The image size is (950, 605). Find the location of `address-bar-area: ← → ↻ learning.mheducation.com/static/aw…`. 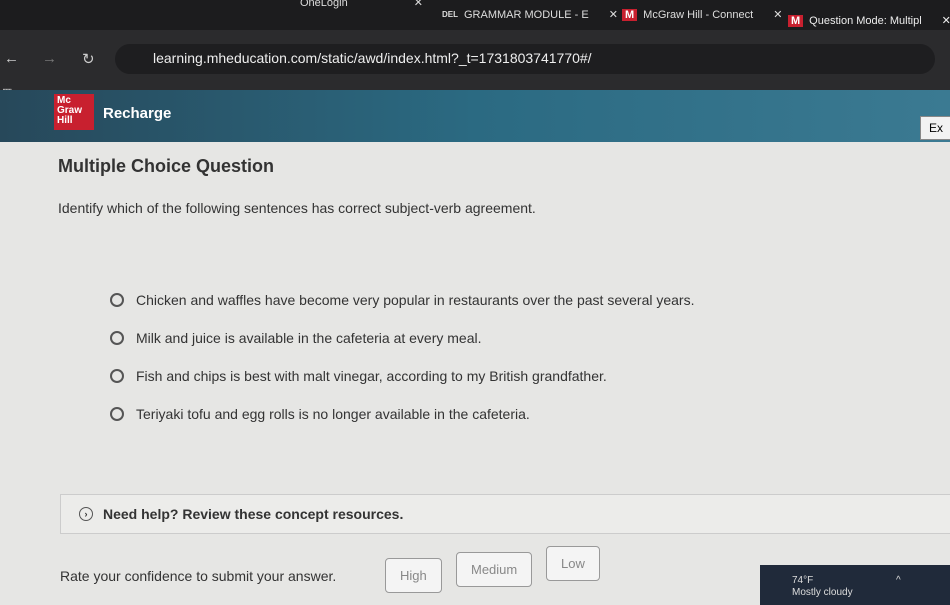

address-bar-area: ← → ↻ learning.mheducation.com/static/aw… is located at coordinates (475, 64).